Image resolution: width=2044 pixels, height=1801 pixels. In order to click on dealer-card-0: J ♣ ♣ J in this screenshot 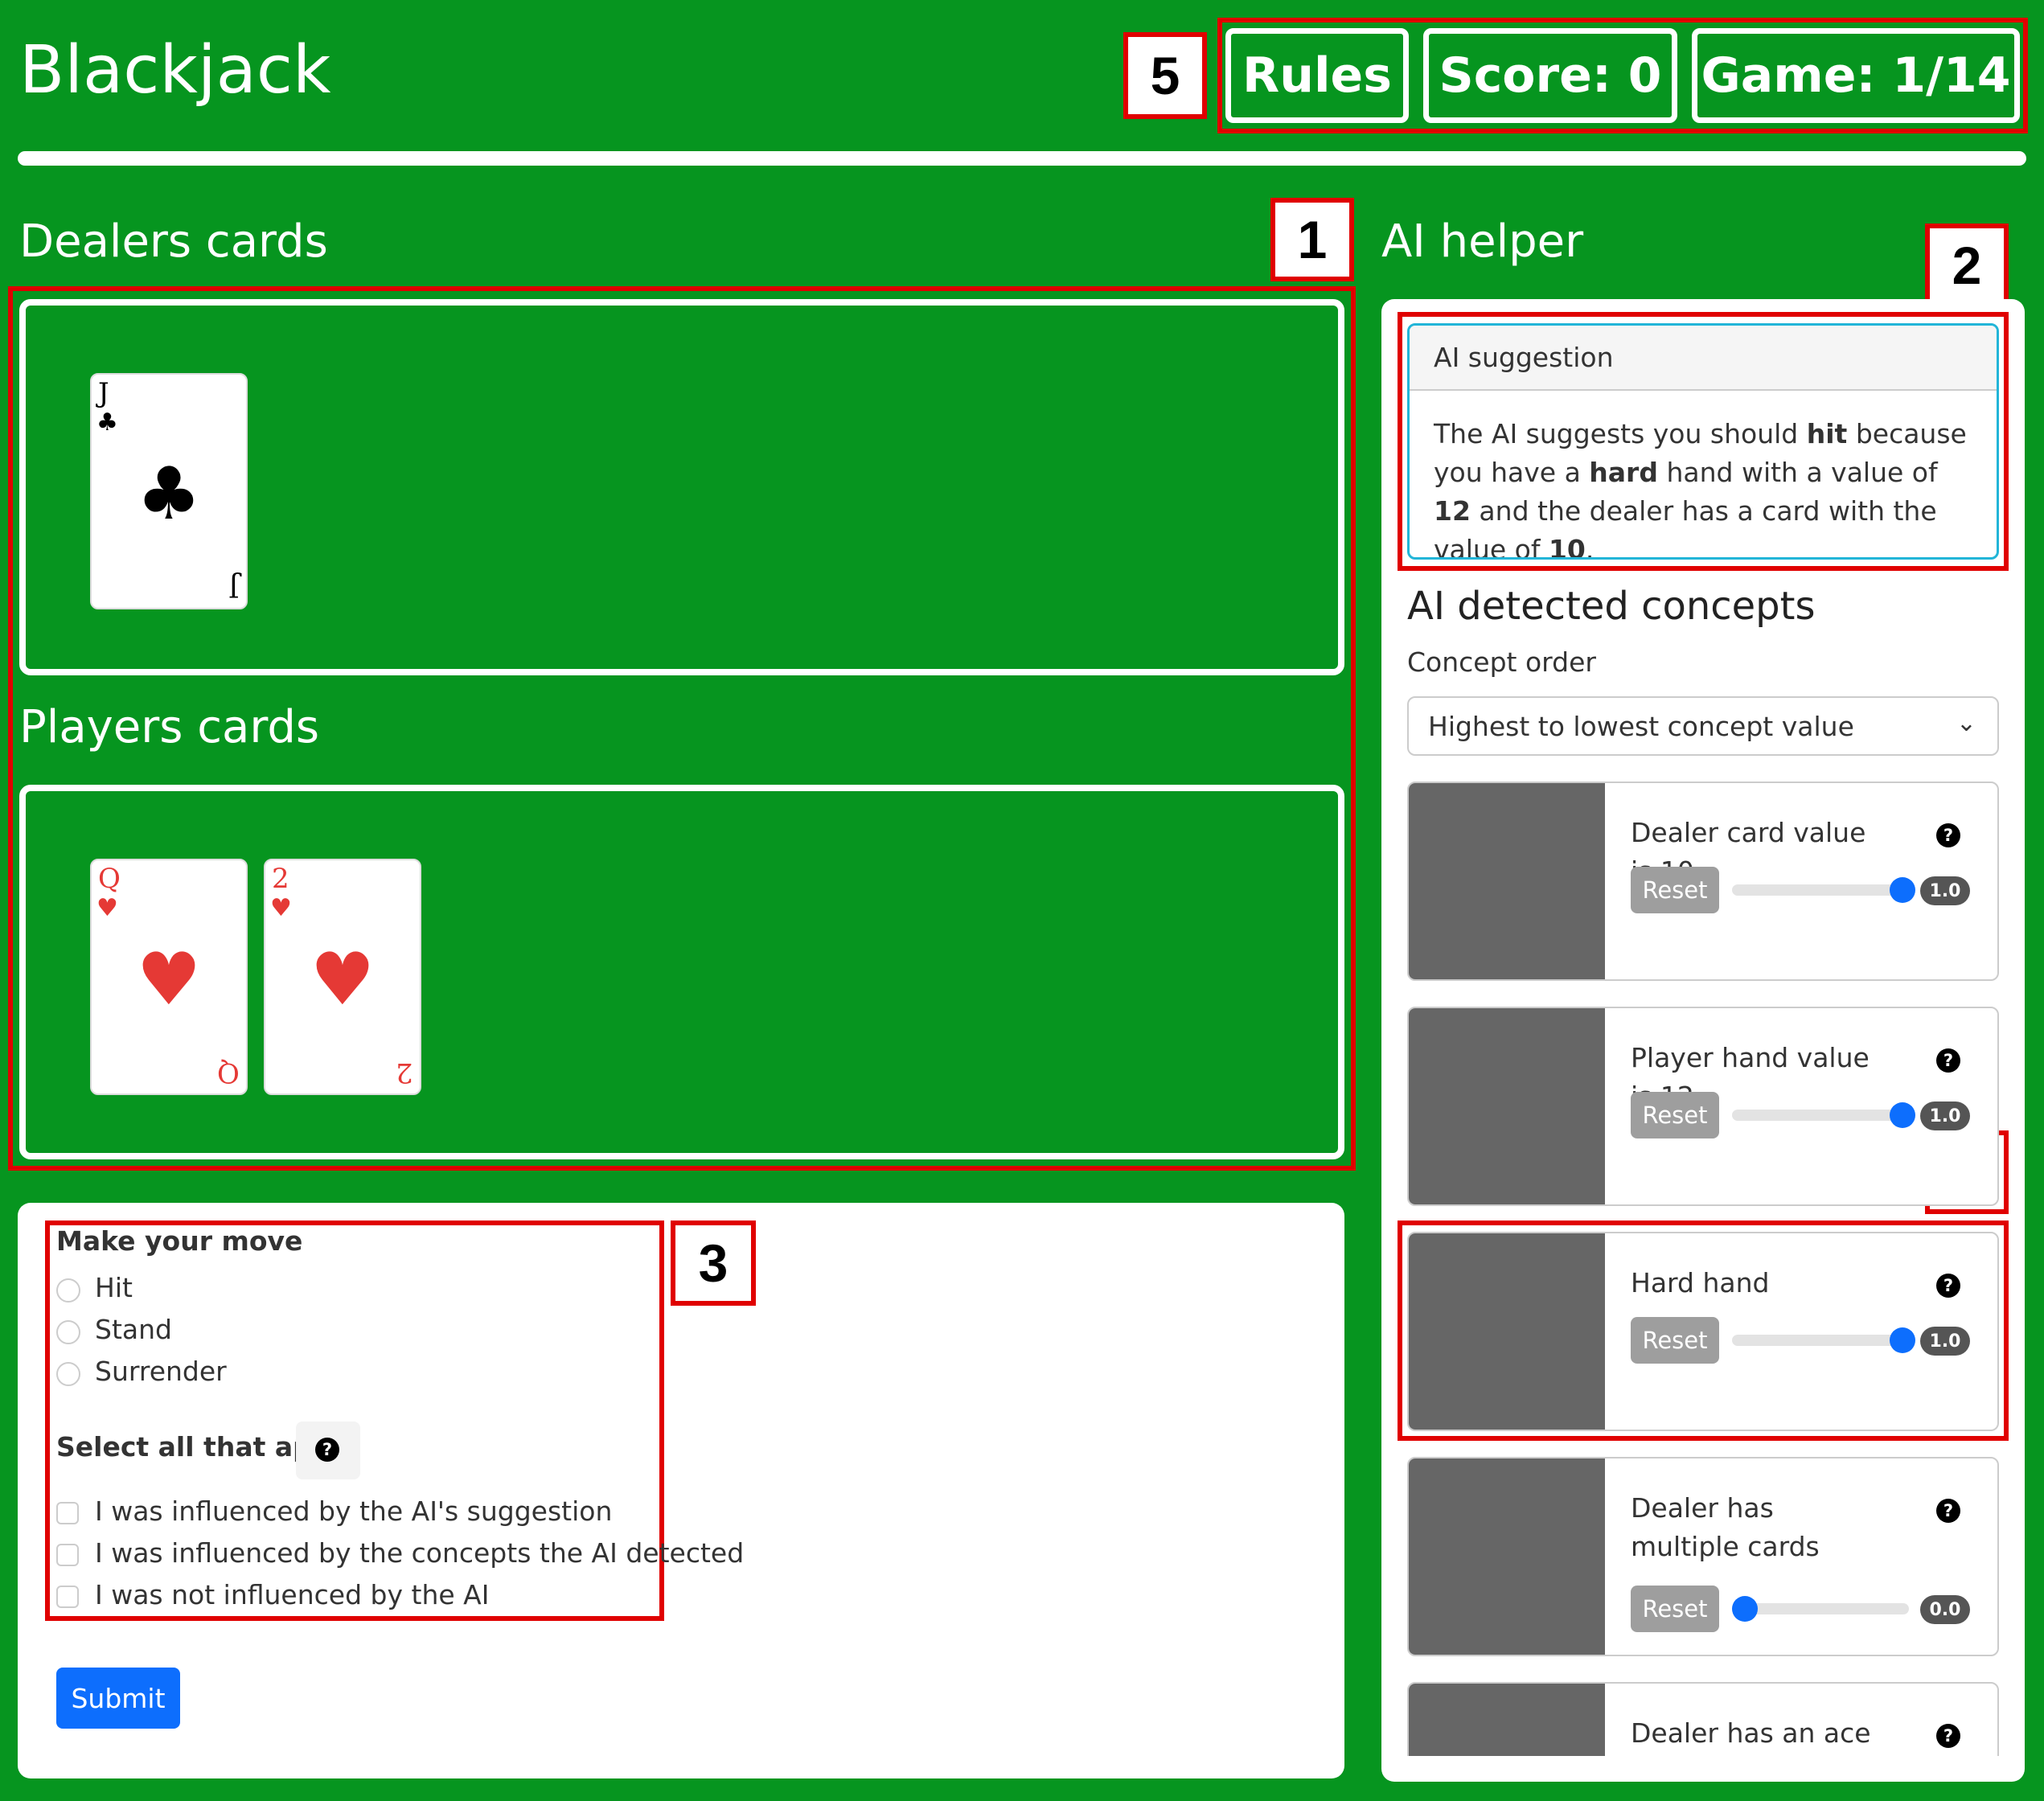, I will do `click(169, 491)`.